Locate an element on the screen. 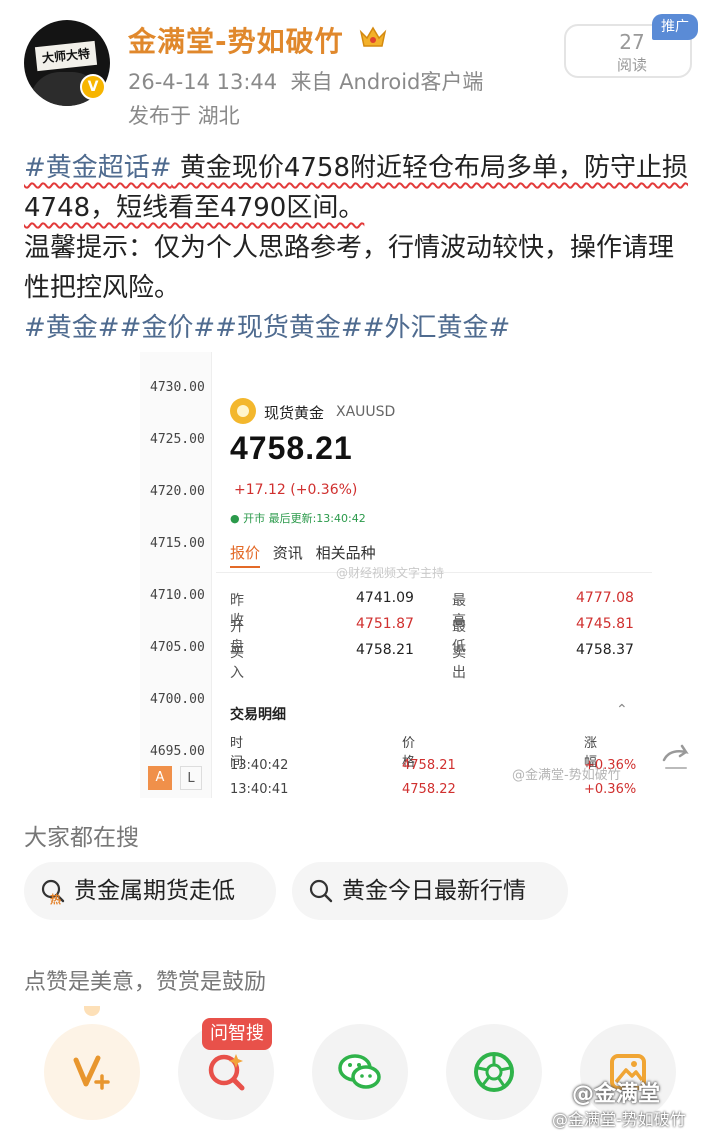  trade-change: +0.36% is located at coordinates (610, 789).